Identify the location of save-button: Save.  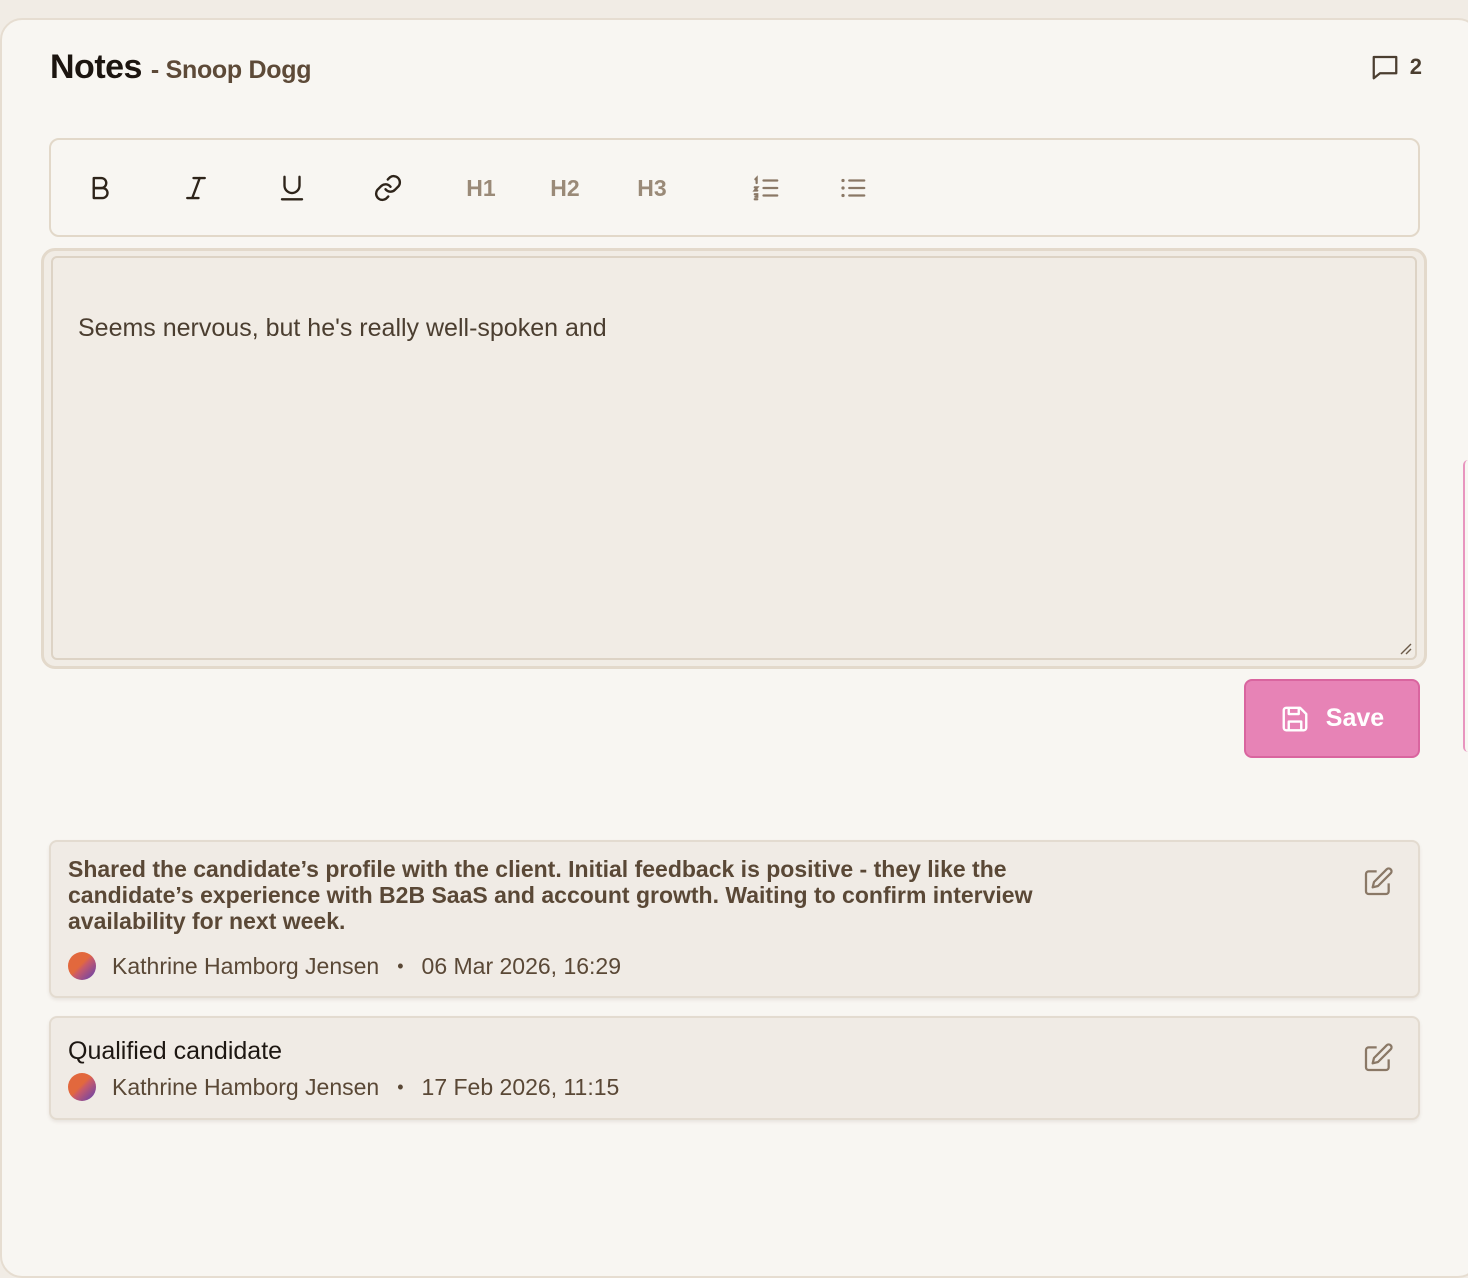
(1332, 718).